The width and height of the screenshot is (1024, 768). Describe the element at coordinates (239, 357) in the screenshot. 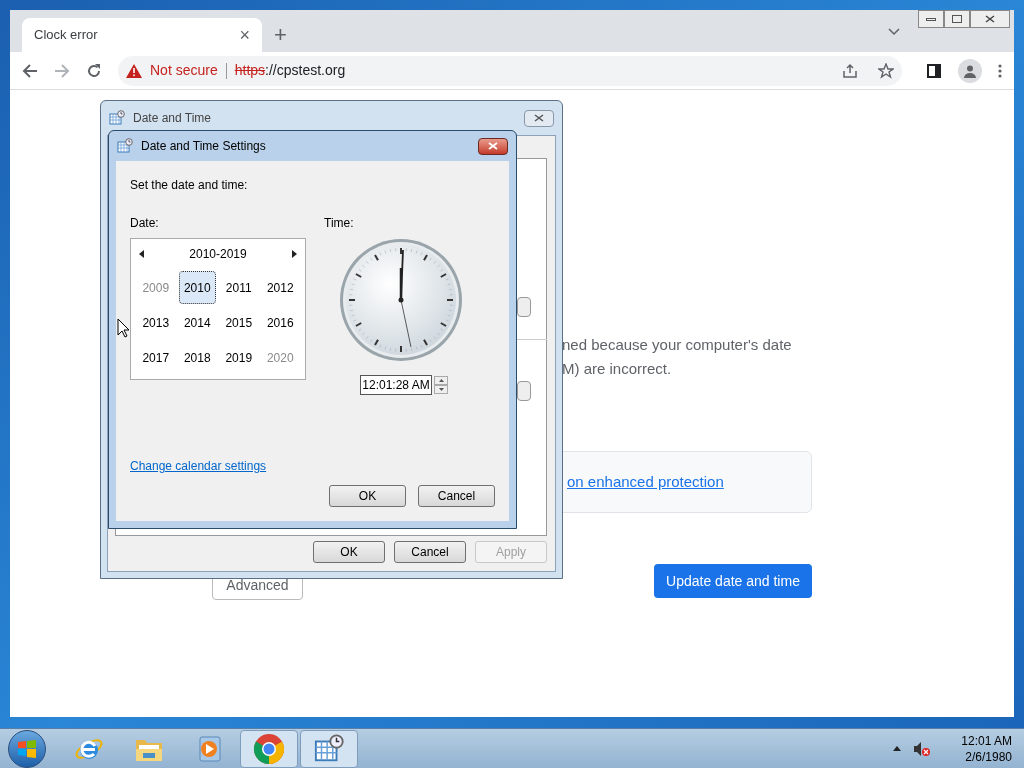

I see `year-cell: 2019` at that location.